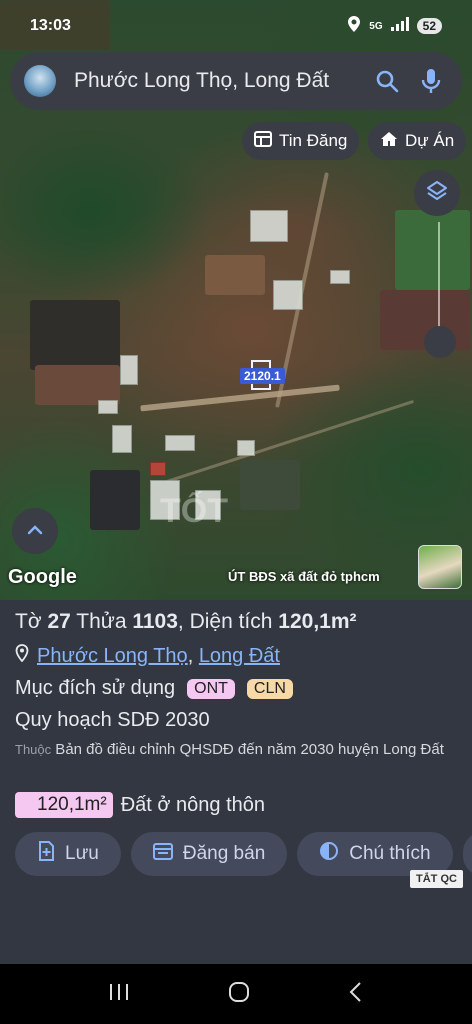  What do you see at coordinates (40, 81) in the screenshot?
I see `avatar` at bounding box center [40, 81].